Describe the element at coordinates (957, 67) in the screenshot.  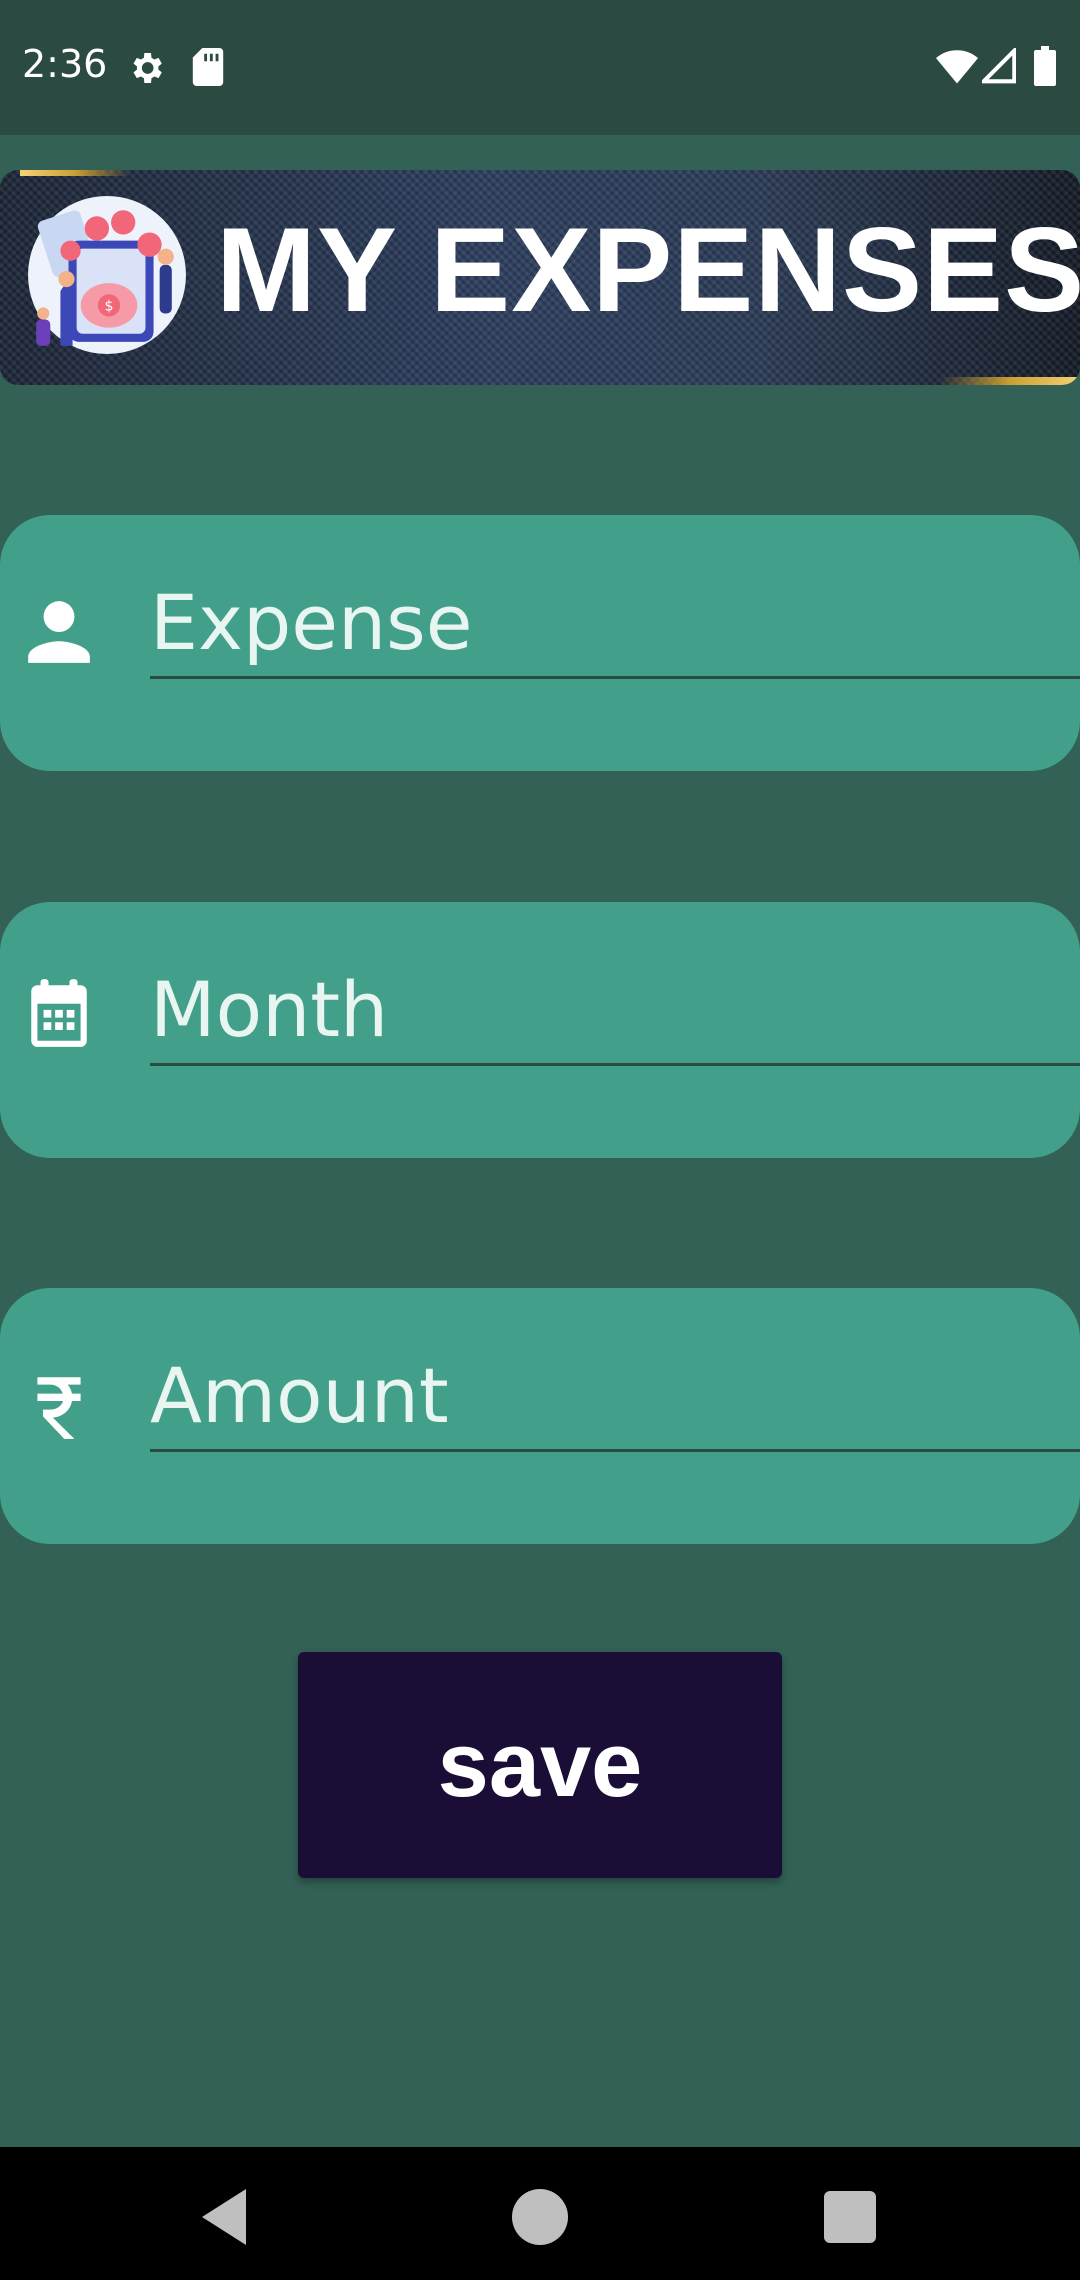
I see `wifi-icon` at that location.